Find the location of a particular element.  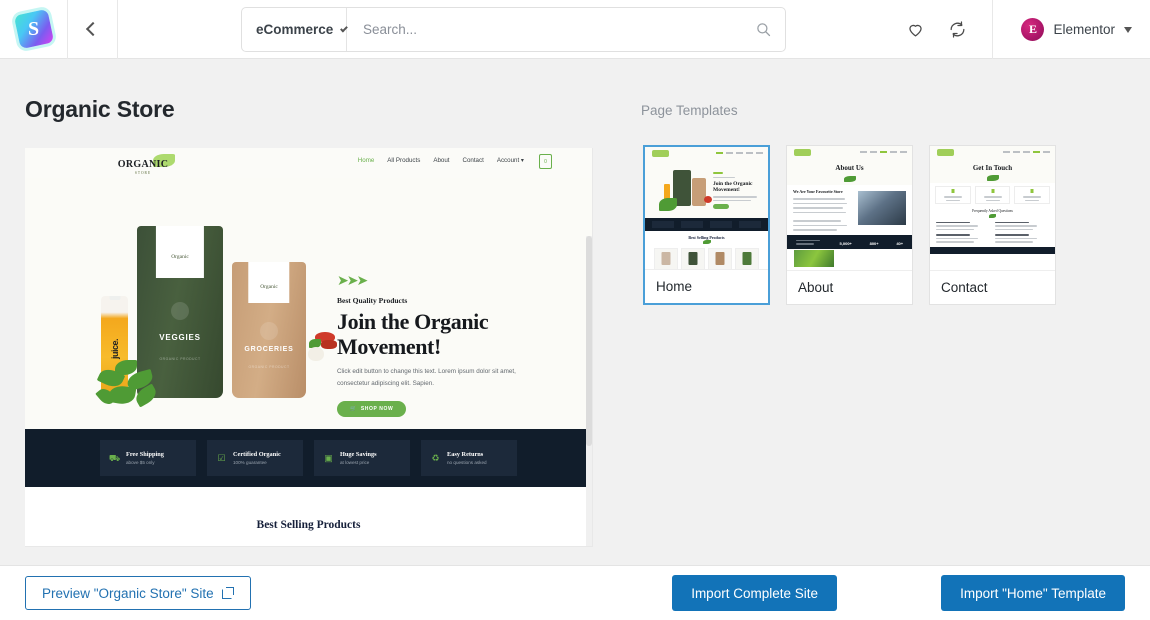

hero-title: Join the Organic Movement! is located at coordinates (444, 334).